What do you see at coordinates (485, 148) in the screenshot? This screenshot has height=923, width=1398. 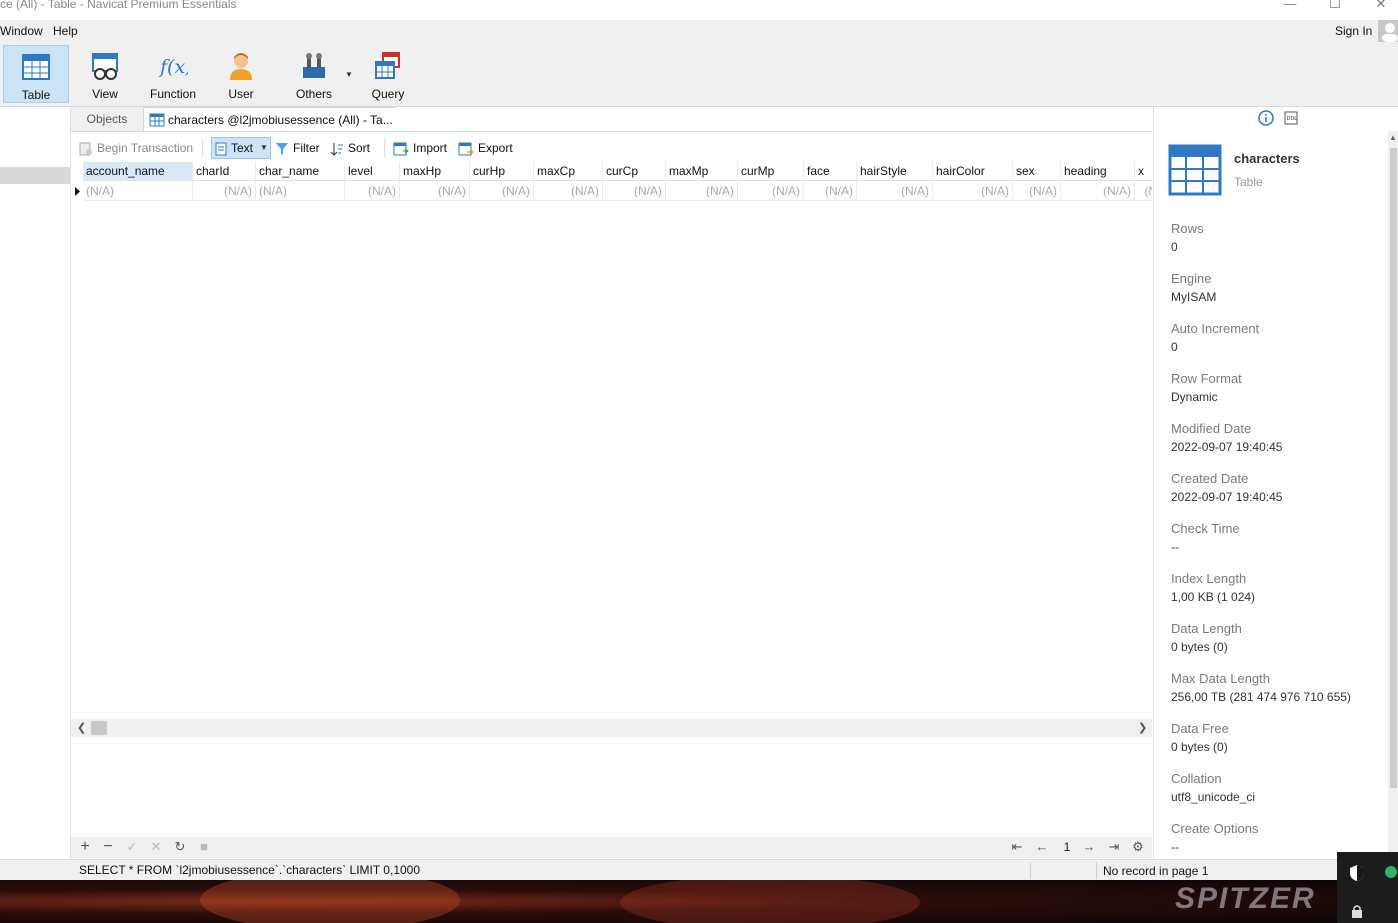 I see `export-button: Export` at bounding box center [485, 148].